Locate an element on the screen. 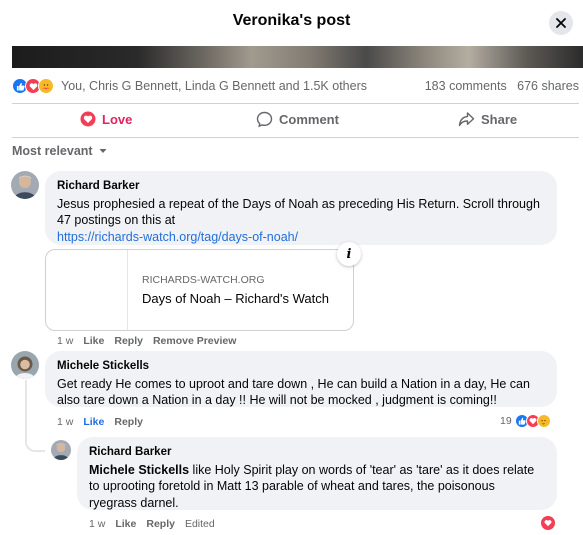  caret-down-icon is located at coordinates (103, 151).